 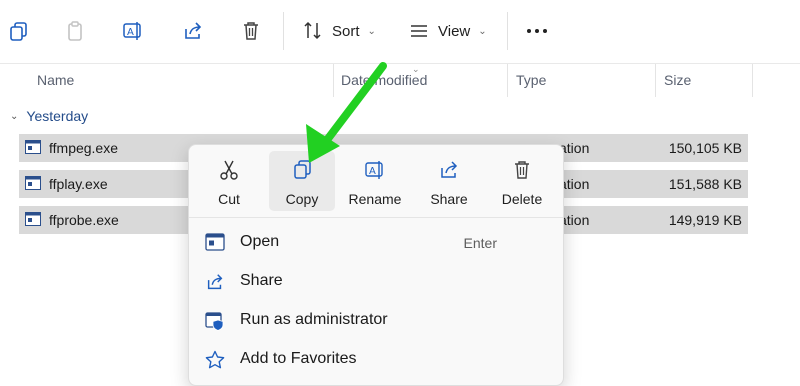 I want to click on copy-button: Copy, so click(x=302, y=181).